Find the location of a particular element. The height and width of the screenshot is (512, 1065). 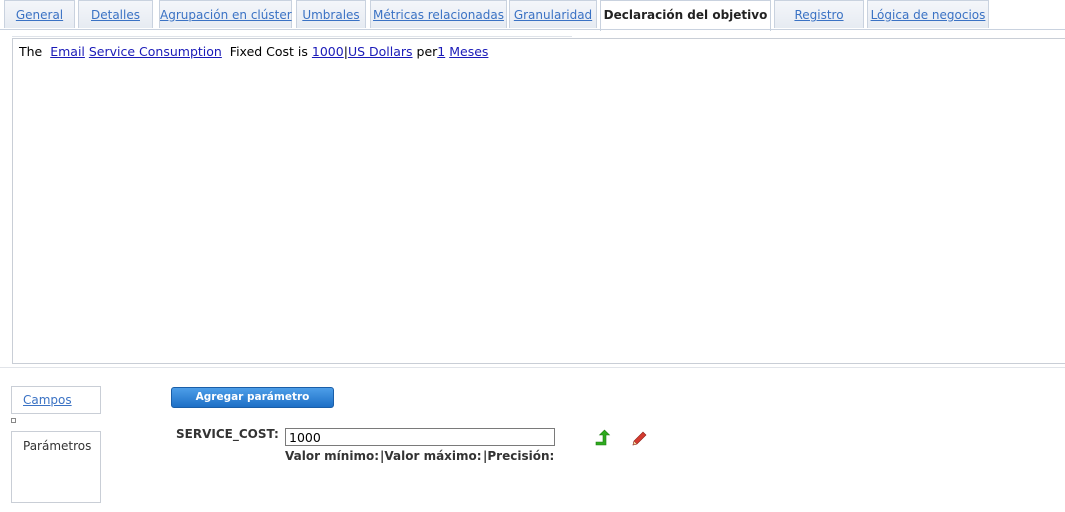

tab-declaracion: Declaración del objetivo is located at coordinates (685, 15).